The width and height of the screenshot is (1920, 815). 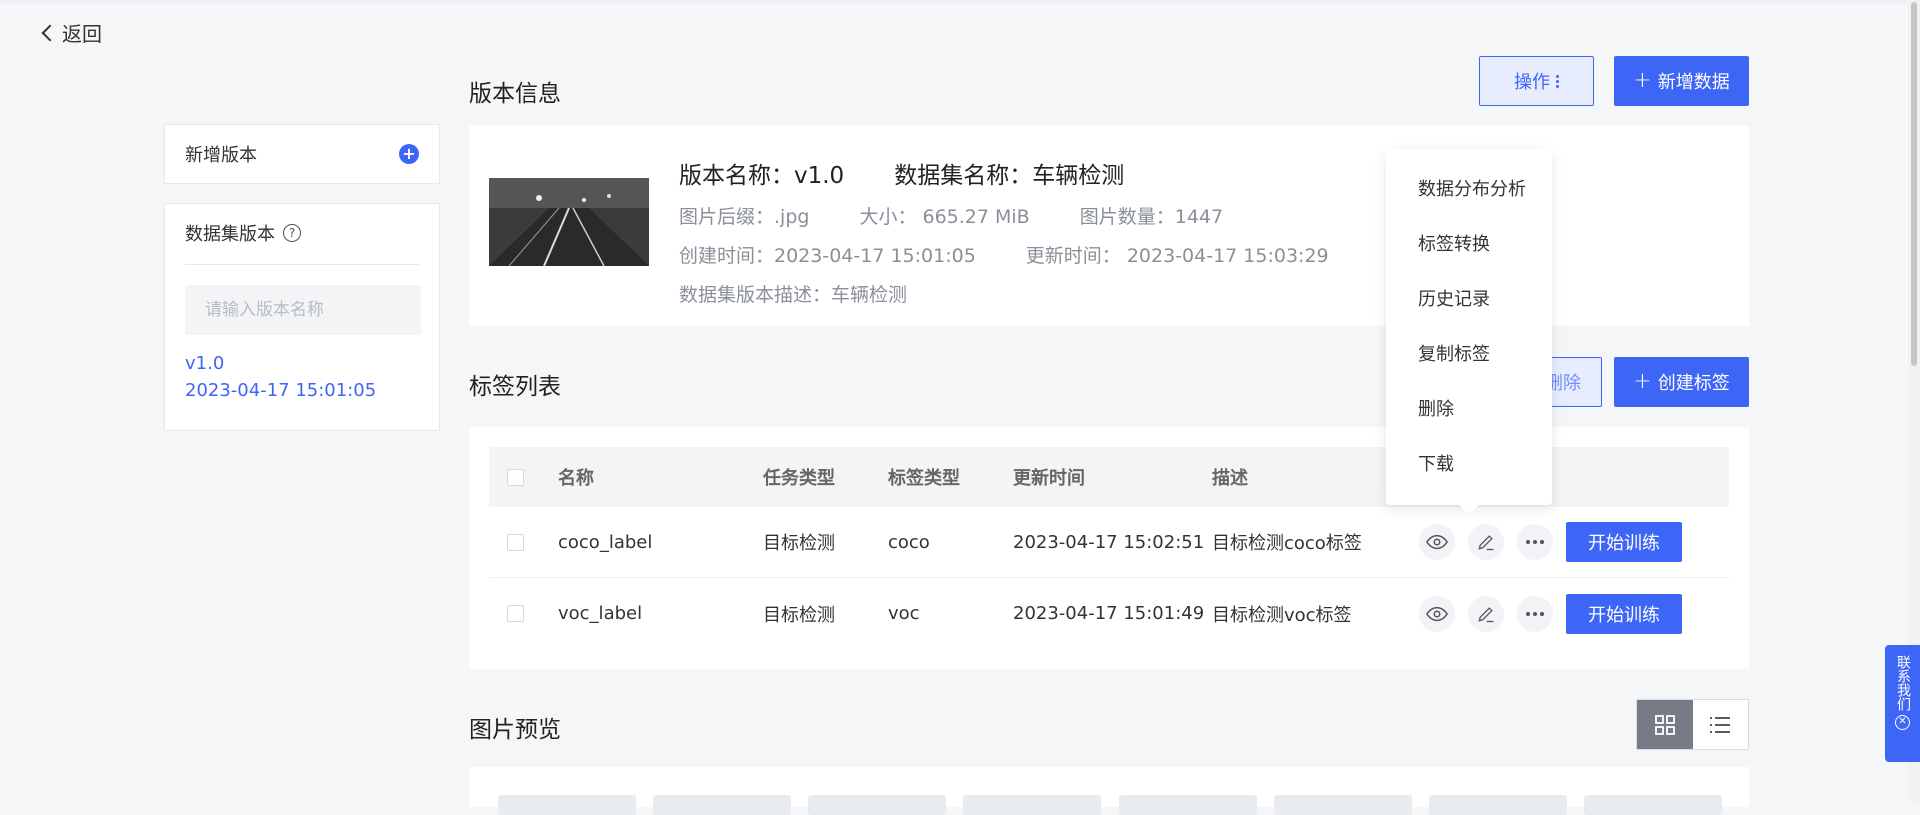 I want to click on dataset-size: 大小： 665.27 MiB, so click(x=944, y=217).